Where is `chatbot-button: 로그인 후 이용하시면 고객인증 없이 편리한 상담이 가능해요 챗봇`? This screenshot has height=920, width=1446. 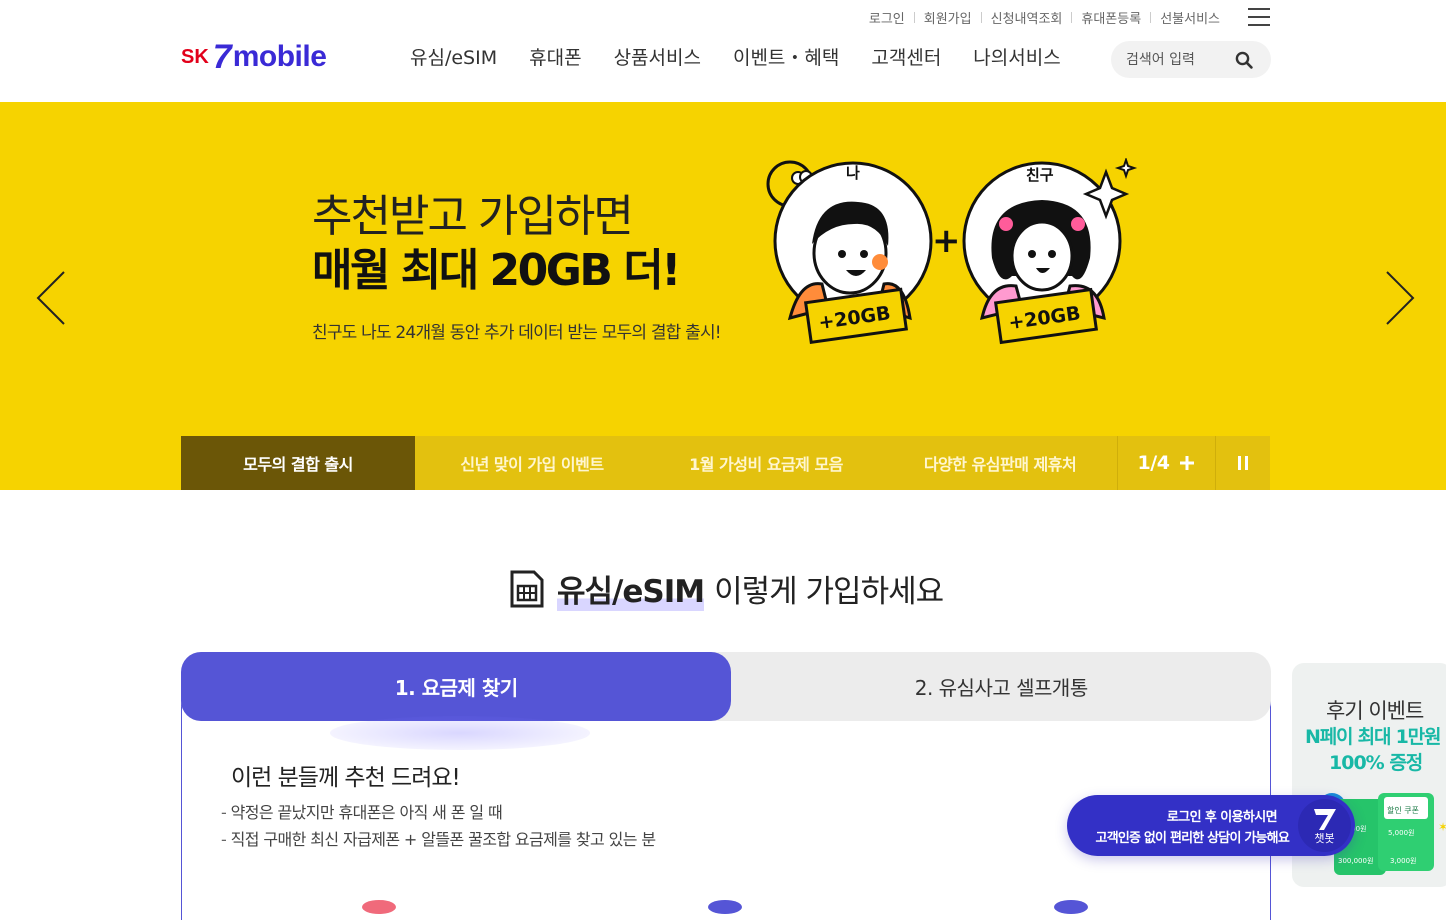 chatbot-button: 로그인 후 이용하시면 고객인증 없이 편리한 상담이 가능해요 챗봇 is located at coordinates (1211, 825).